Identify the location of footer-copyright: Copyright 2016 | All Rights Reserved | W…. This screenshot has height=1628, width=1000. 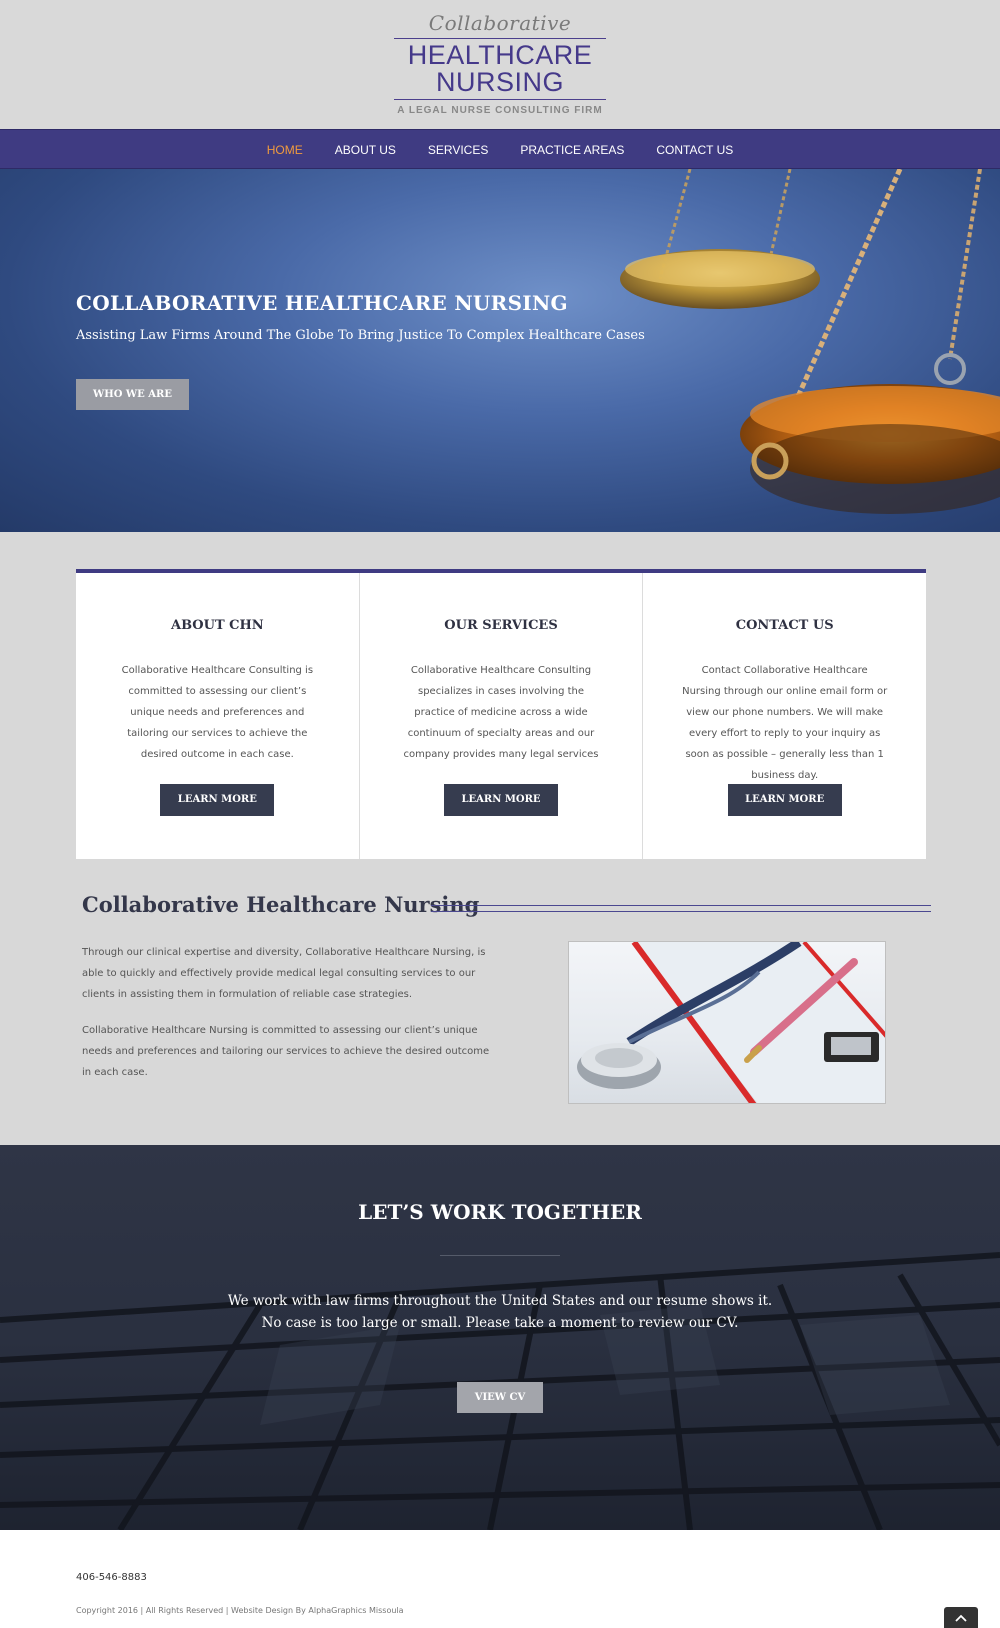
(240, 1610).